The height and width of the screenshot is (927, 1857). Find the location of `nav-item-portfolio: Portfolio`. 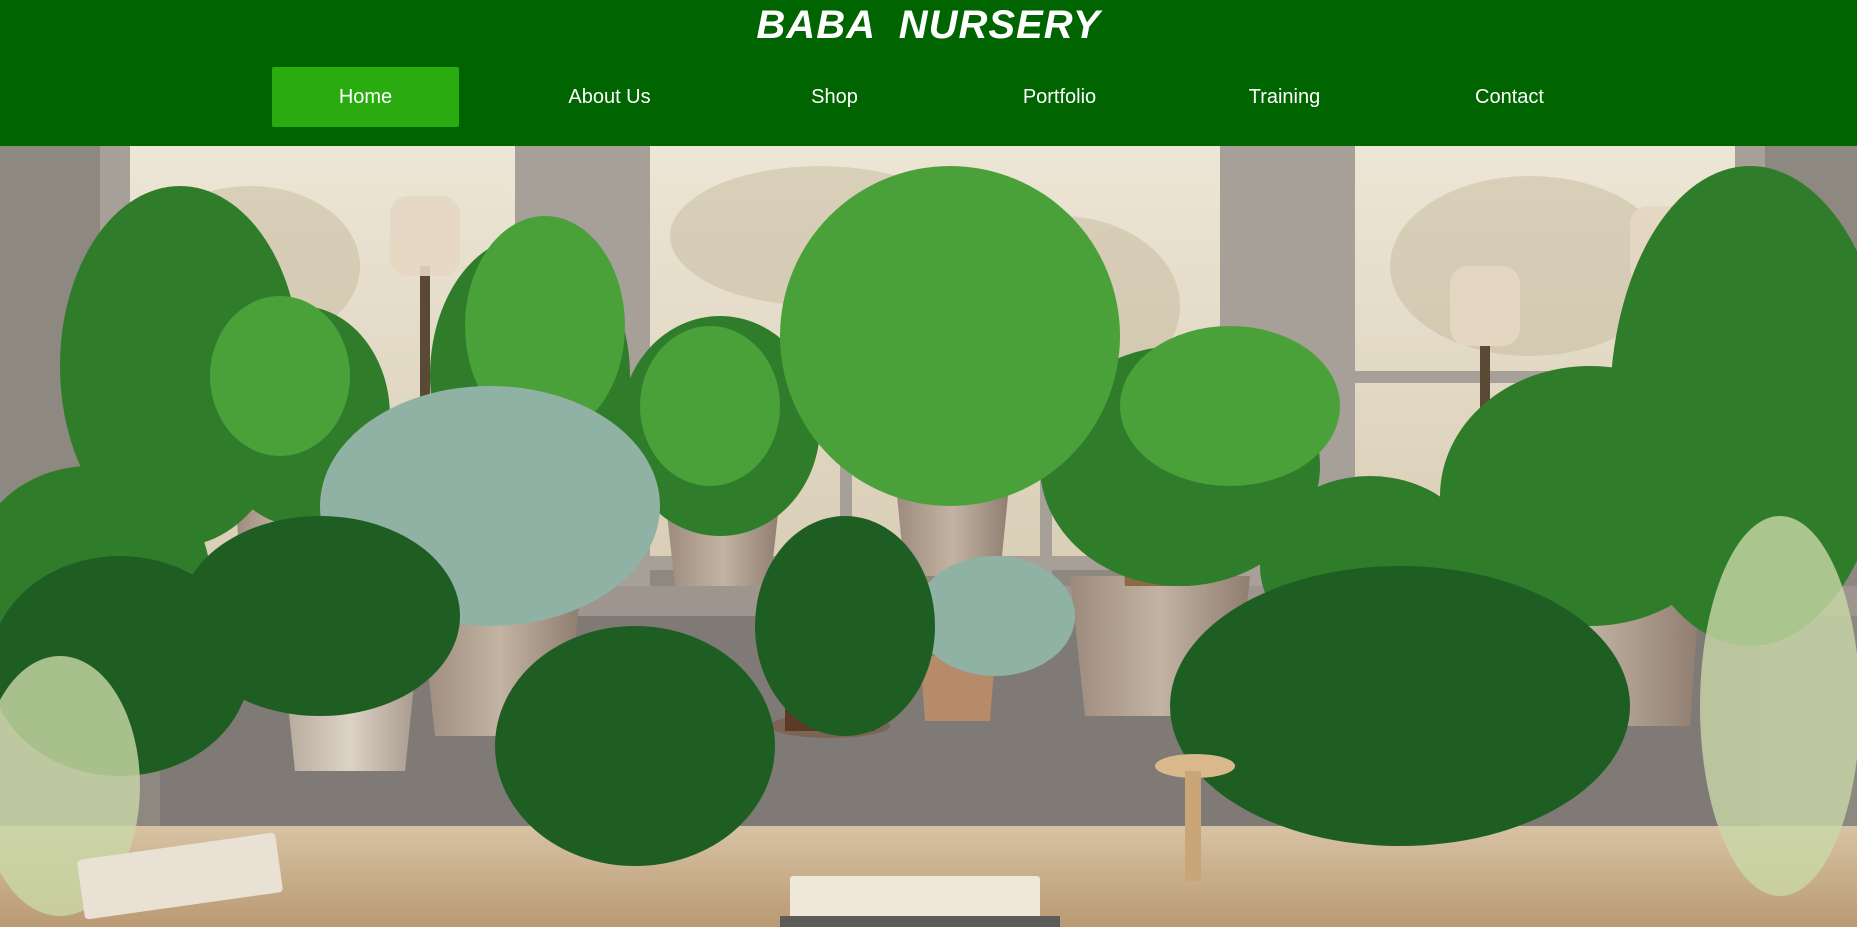

nav-item-portfolio: Portfolio is located at coordinates (1059, 97).